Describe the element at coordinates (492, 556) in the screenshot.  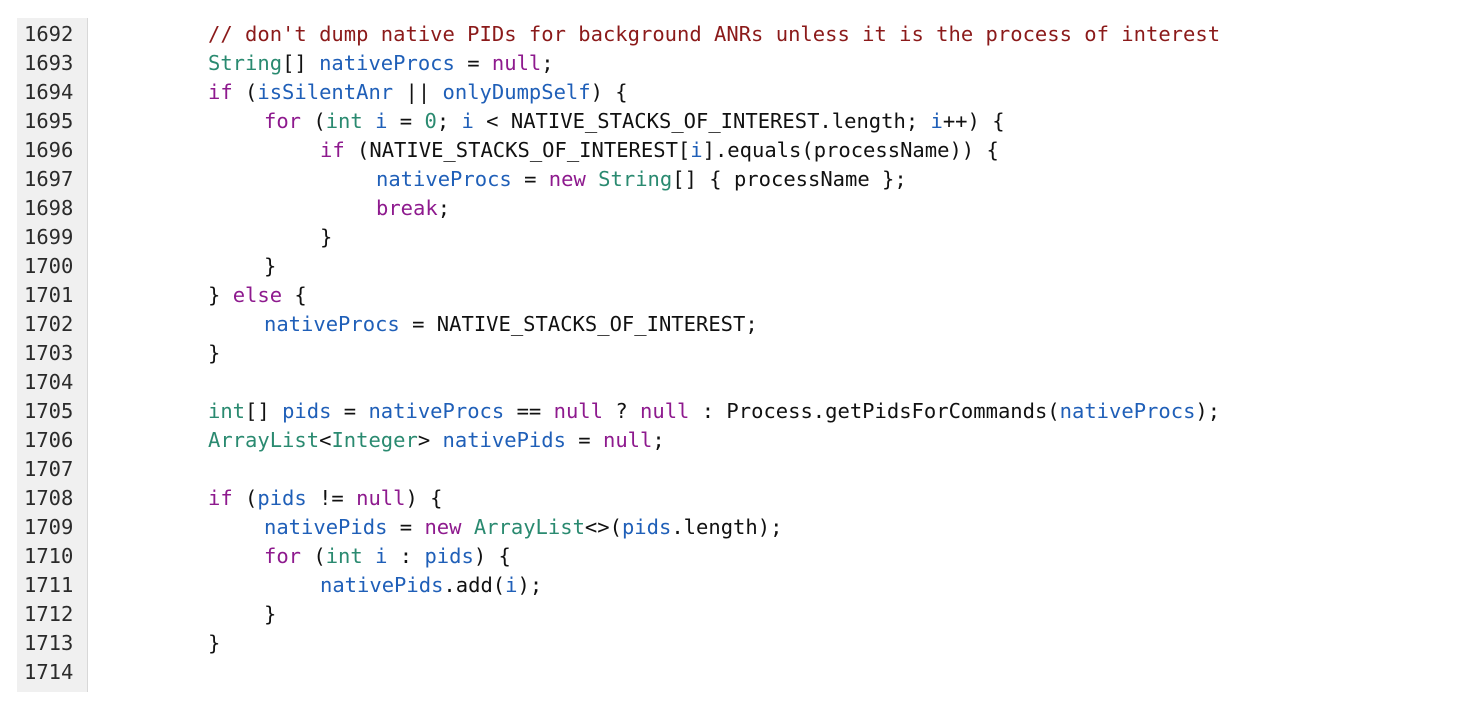
I see `code-token-plain: ) {` at that location.